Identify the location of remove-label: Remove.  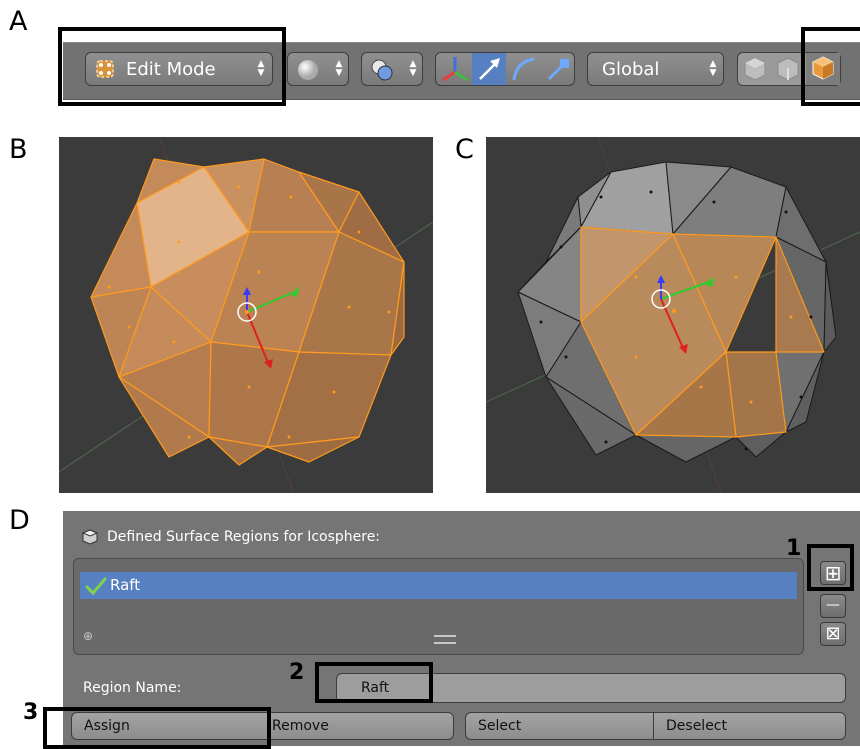
(300, 726).